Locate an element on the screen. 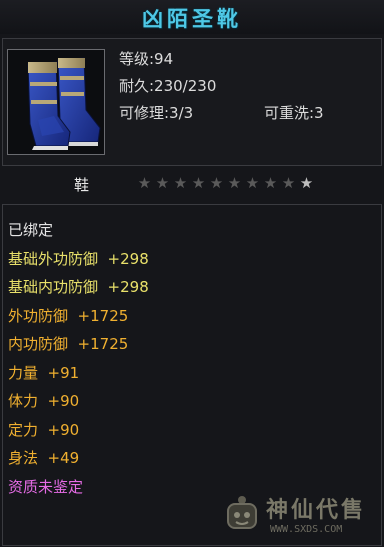 This screenshot has width=384, height=547. boots-icon-art is located at coordinates (64, 103).